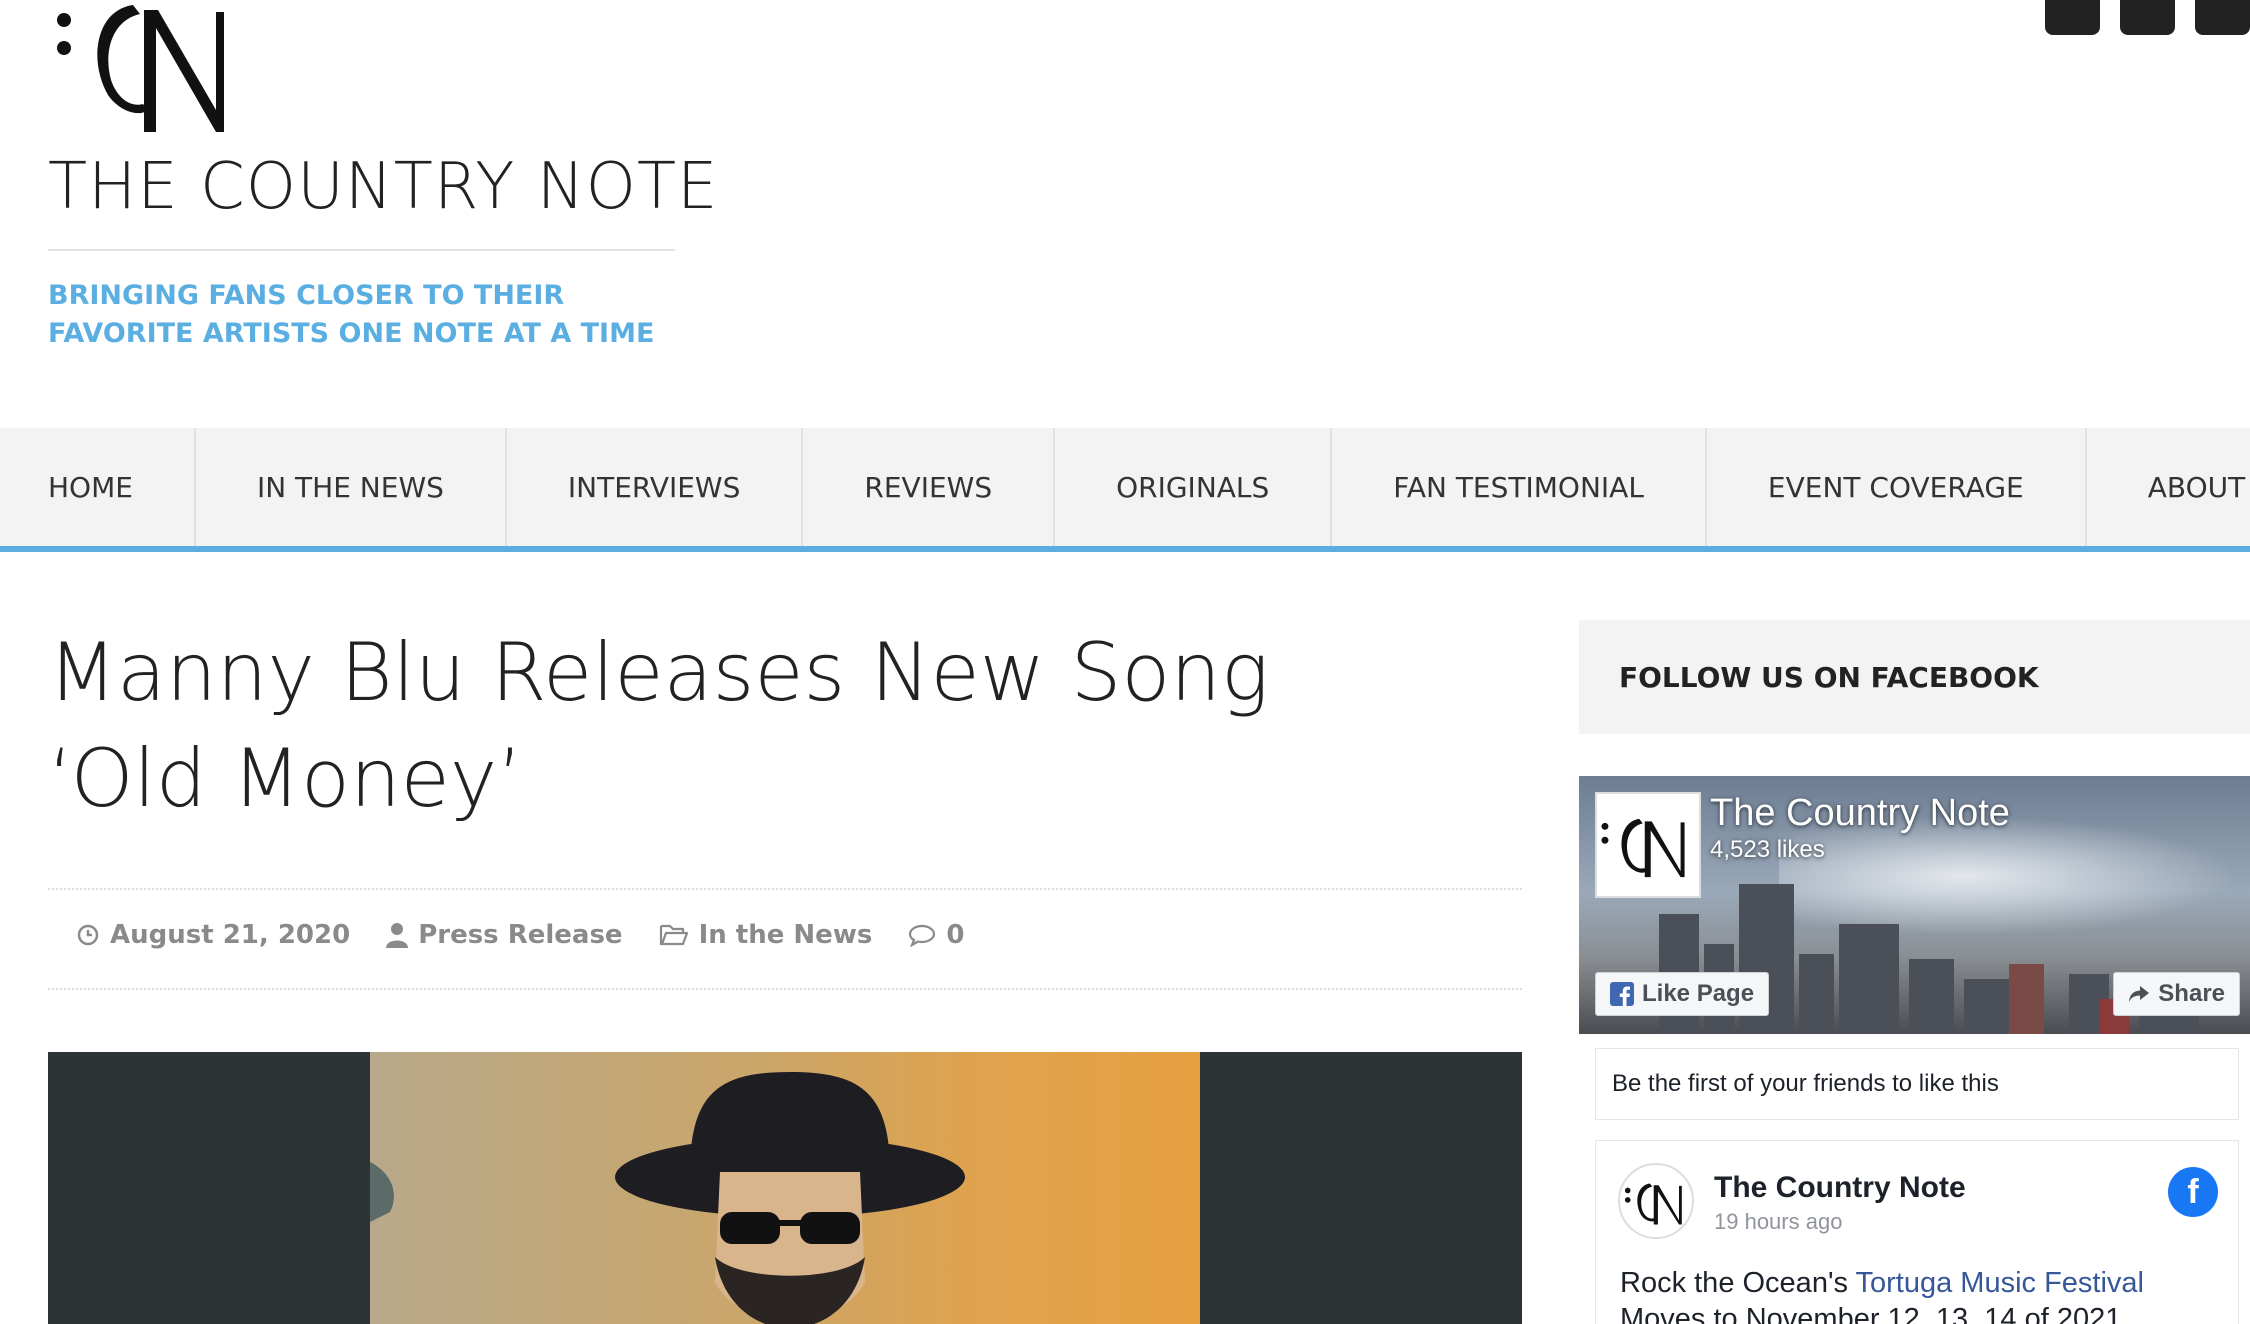 This screenshot has height=1324, width=2250. What do you see at coordinates (955, 935) in the screenshot?
I see `post-comment-count: 0` at bounding box center [955, 935].